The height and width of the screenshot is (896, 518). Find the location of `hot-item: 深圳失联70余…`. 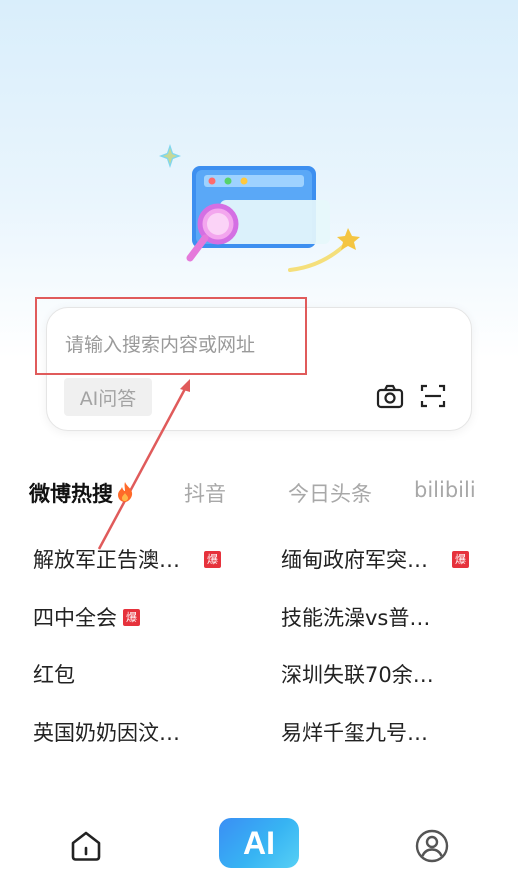

hot-item: 深圳失联70余… is located at coordinates (357, 674).